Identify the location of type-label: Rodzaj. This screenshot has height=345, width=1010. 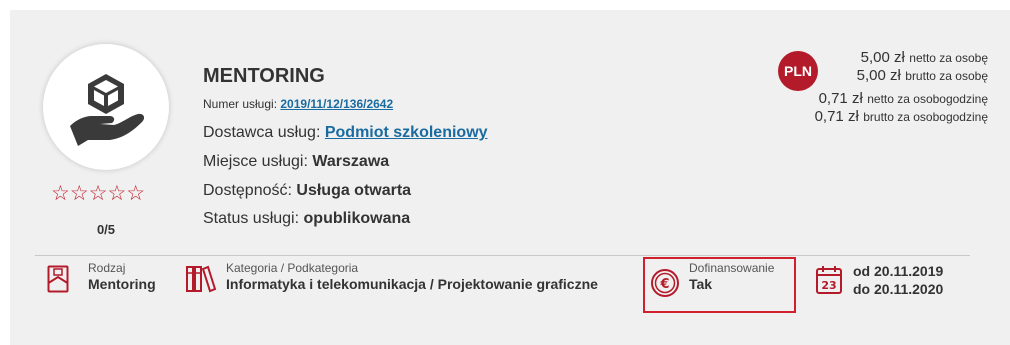
(107, 268).